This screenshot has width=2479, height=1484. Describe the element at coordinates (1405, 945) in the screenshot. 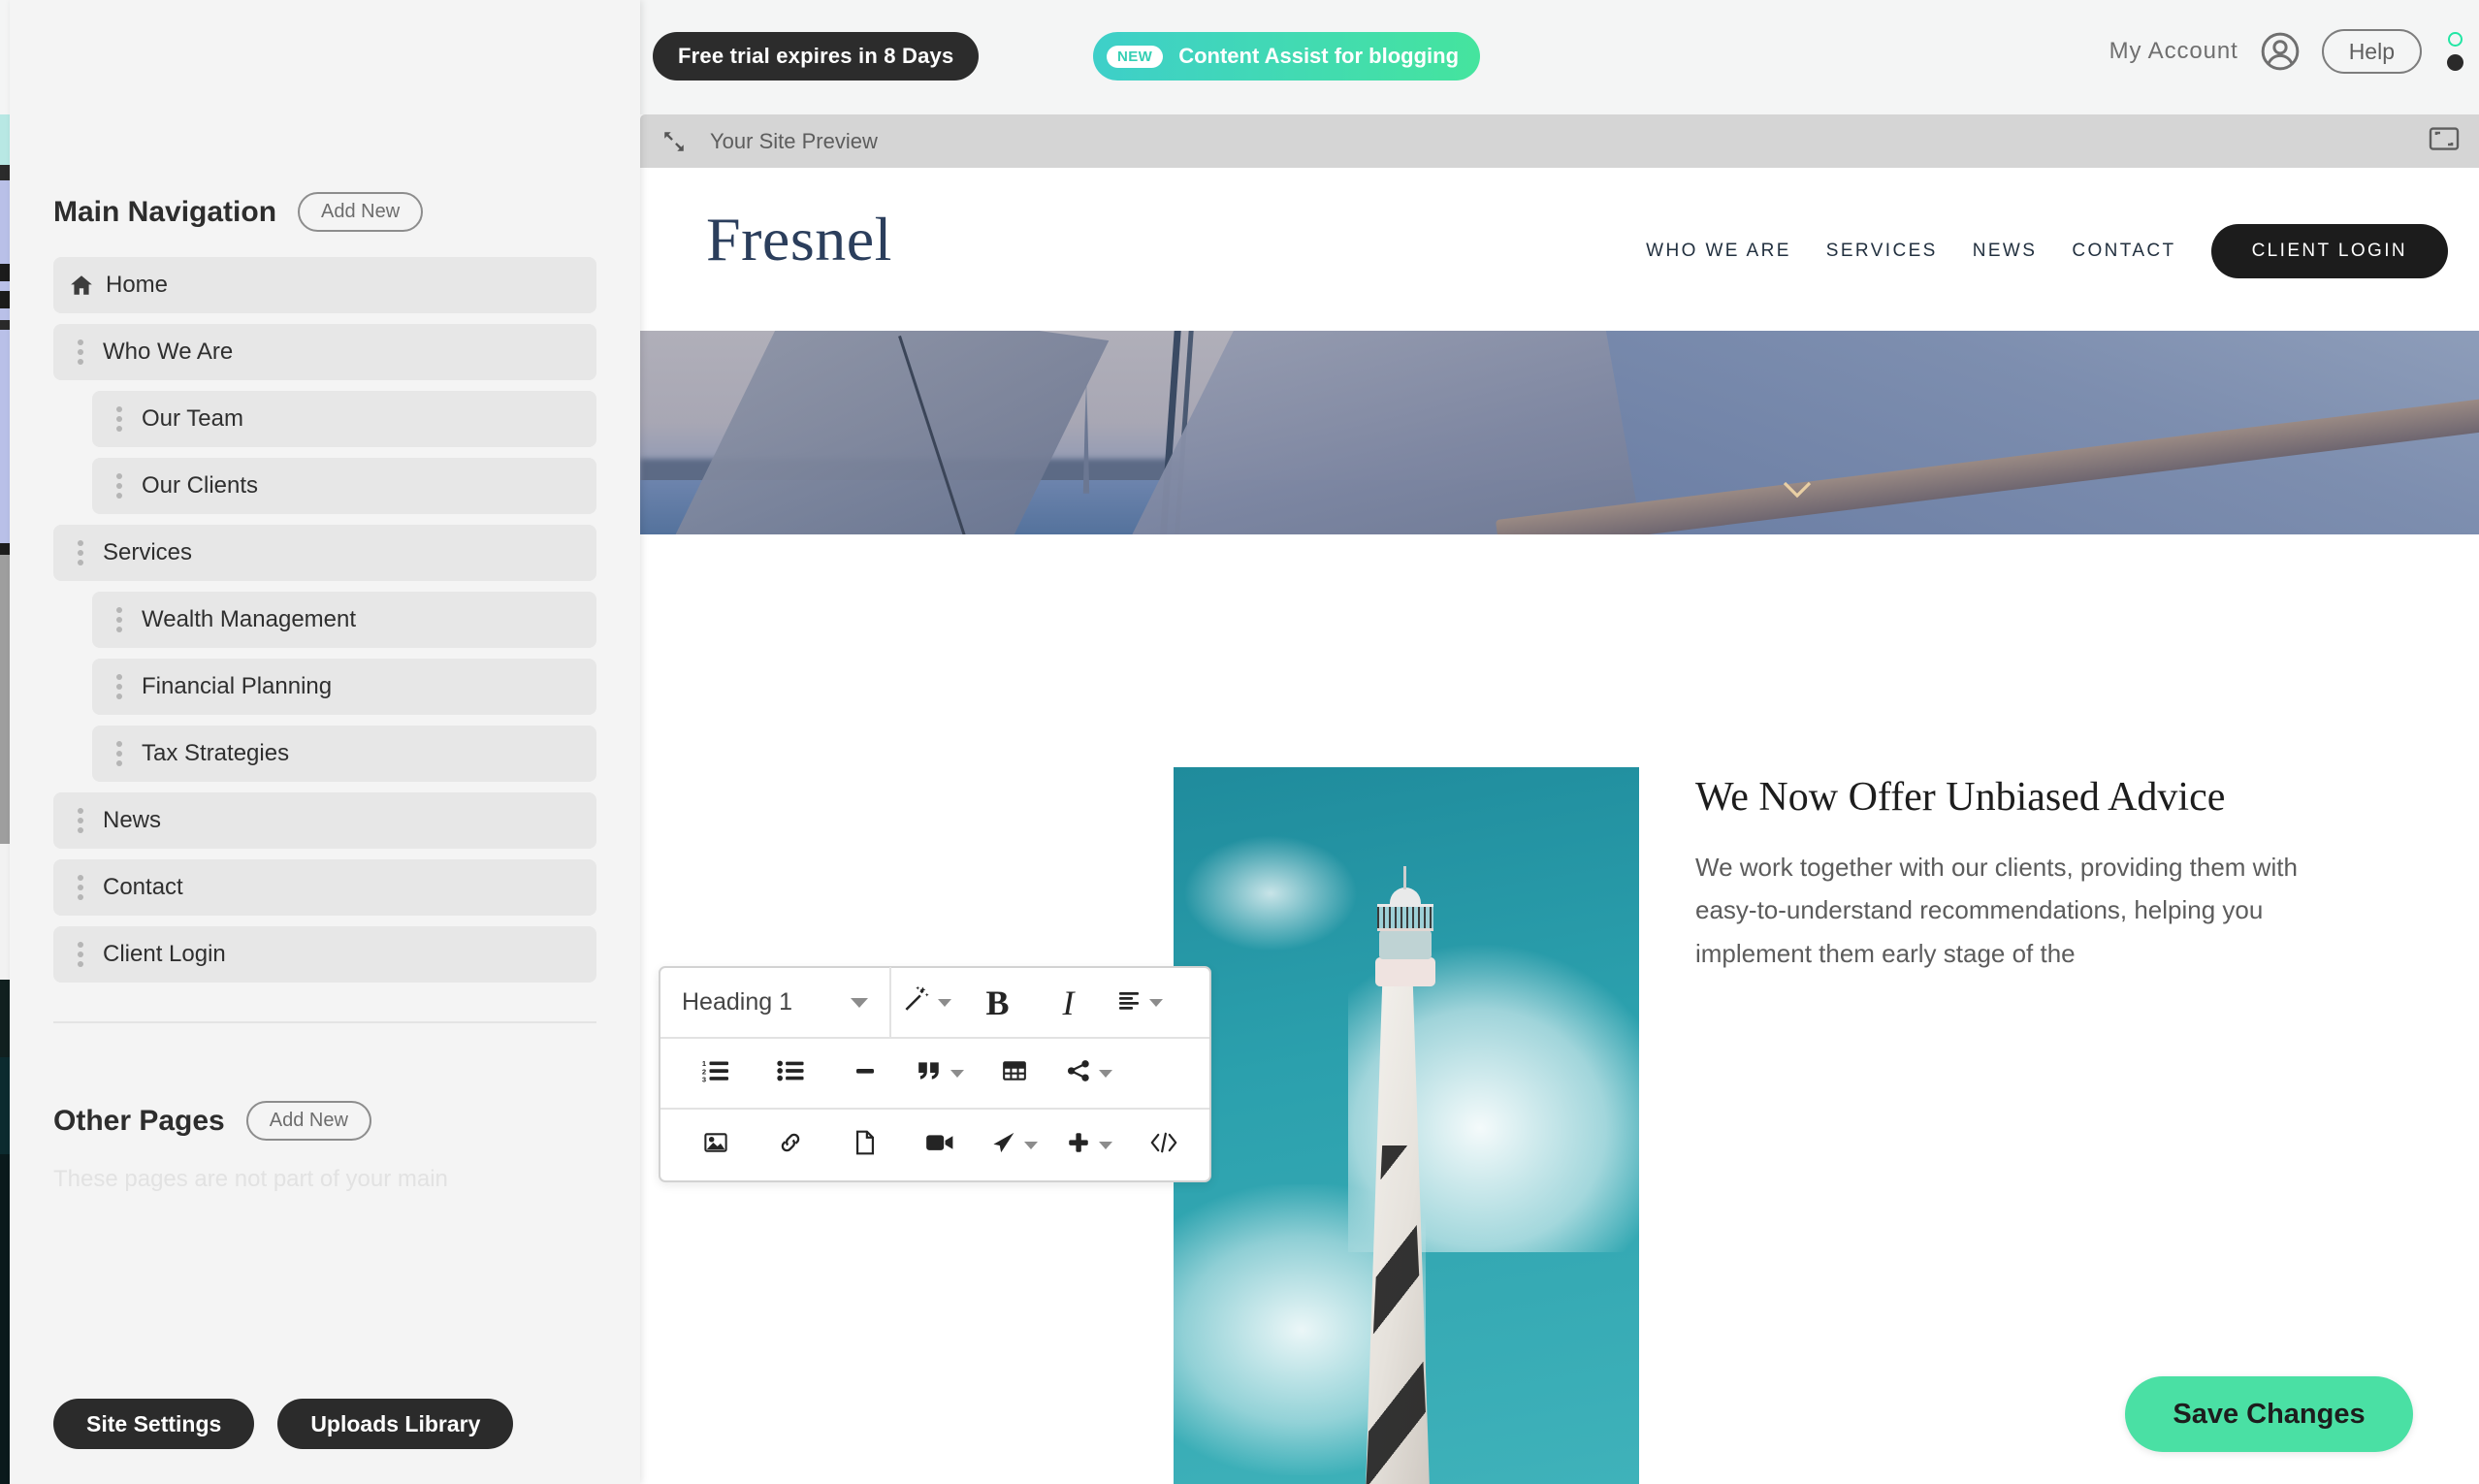

I see `lighthouse-gallery-upper` at that location.